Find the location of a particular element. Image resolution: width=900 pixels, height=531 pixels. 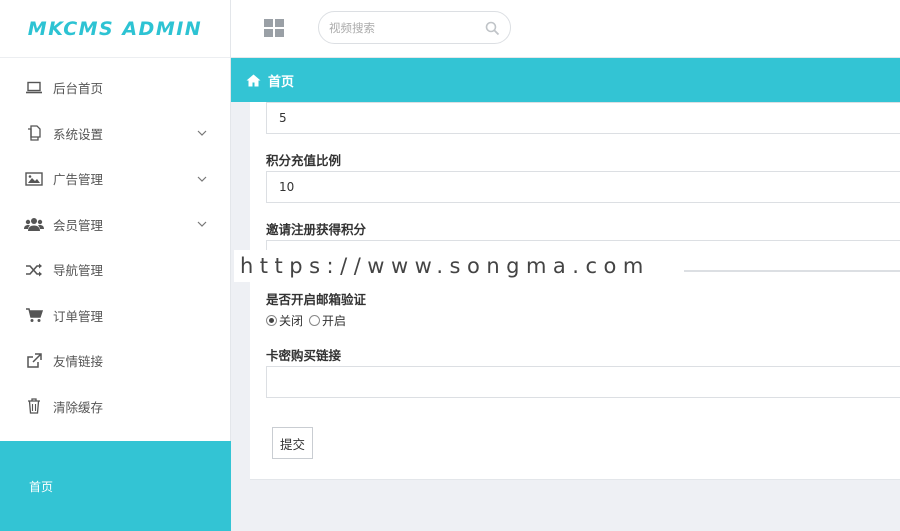

logo: MKCMS ADMIN is located at coordinates (115, 29).